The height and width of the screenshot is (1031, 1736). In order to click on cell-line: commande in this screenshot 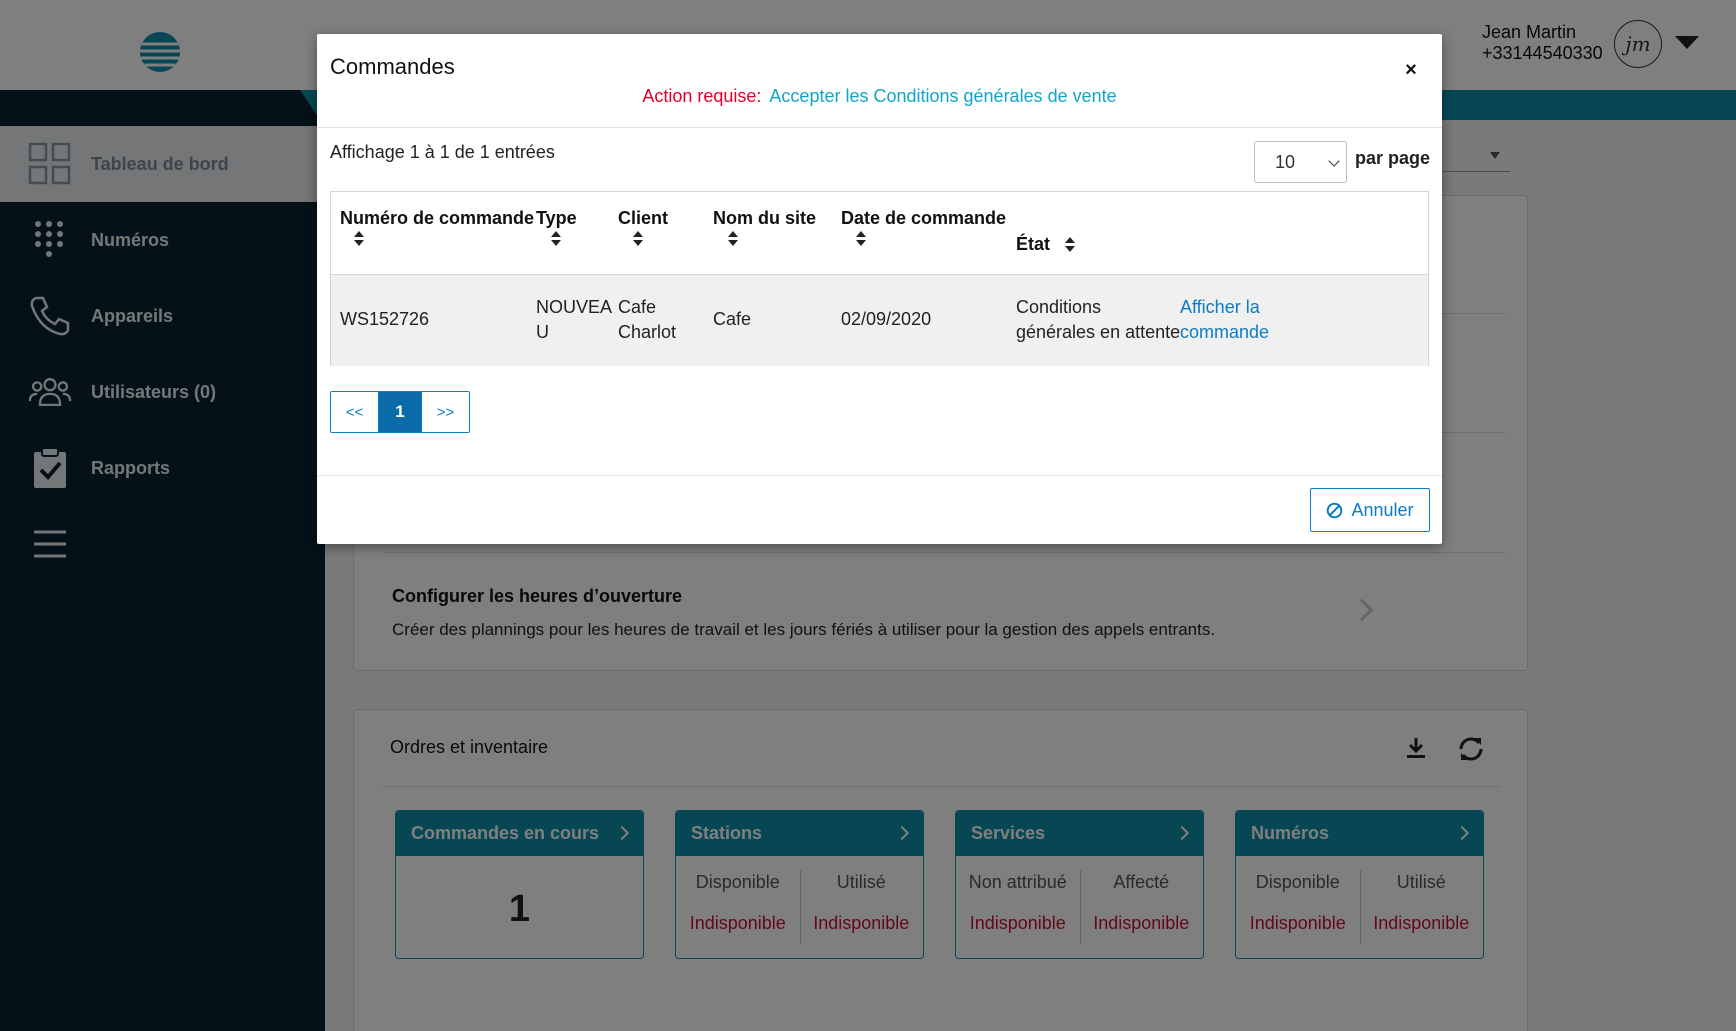, I will do `click(1225, 332)`.